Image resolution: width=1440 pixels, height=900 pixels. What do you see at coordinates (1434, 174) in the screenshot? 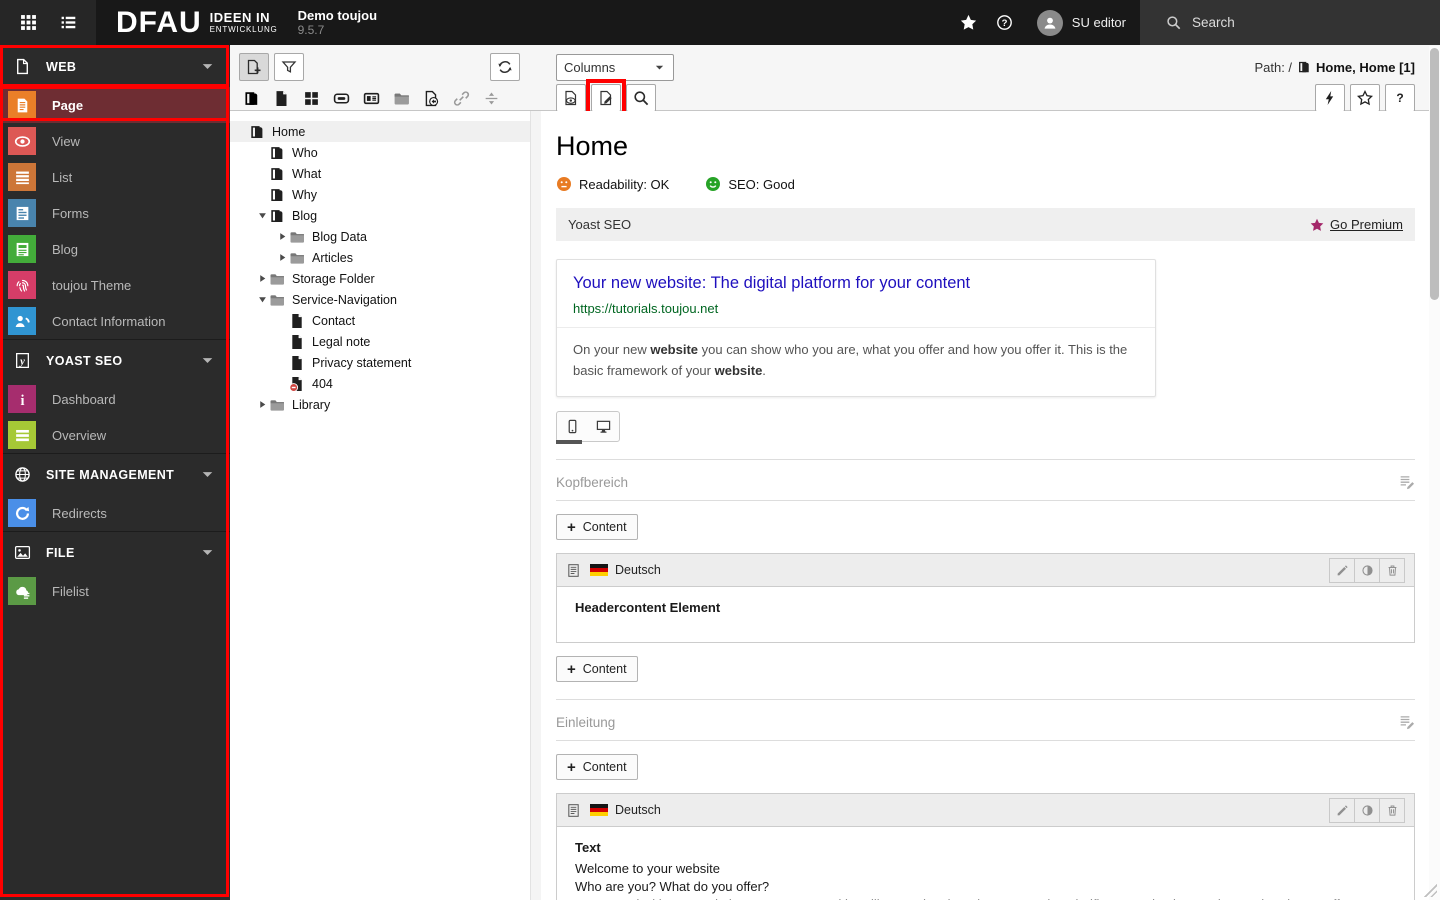
I see `scrollbar-thumb` at bounding box center [1434, 174].